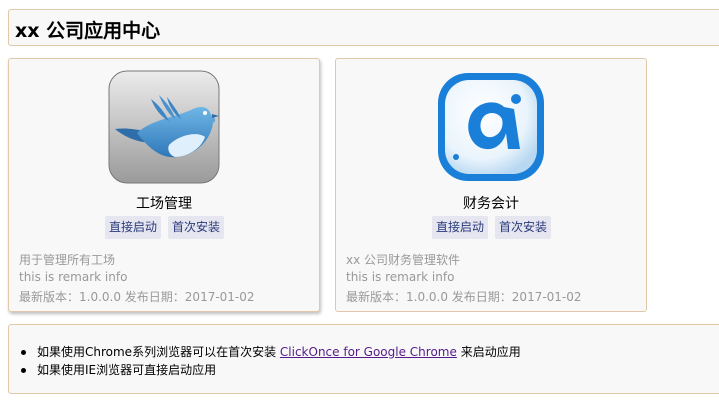 The image size is (719, 409). Describe the element at coordinates (368, 352) in the screenshot. I see `clickonce-chrome-link: ClickOnce for Google Chrome` at that location.